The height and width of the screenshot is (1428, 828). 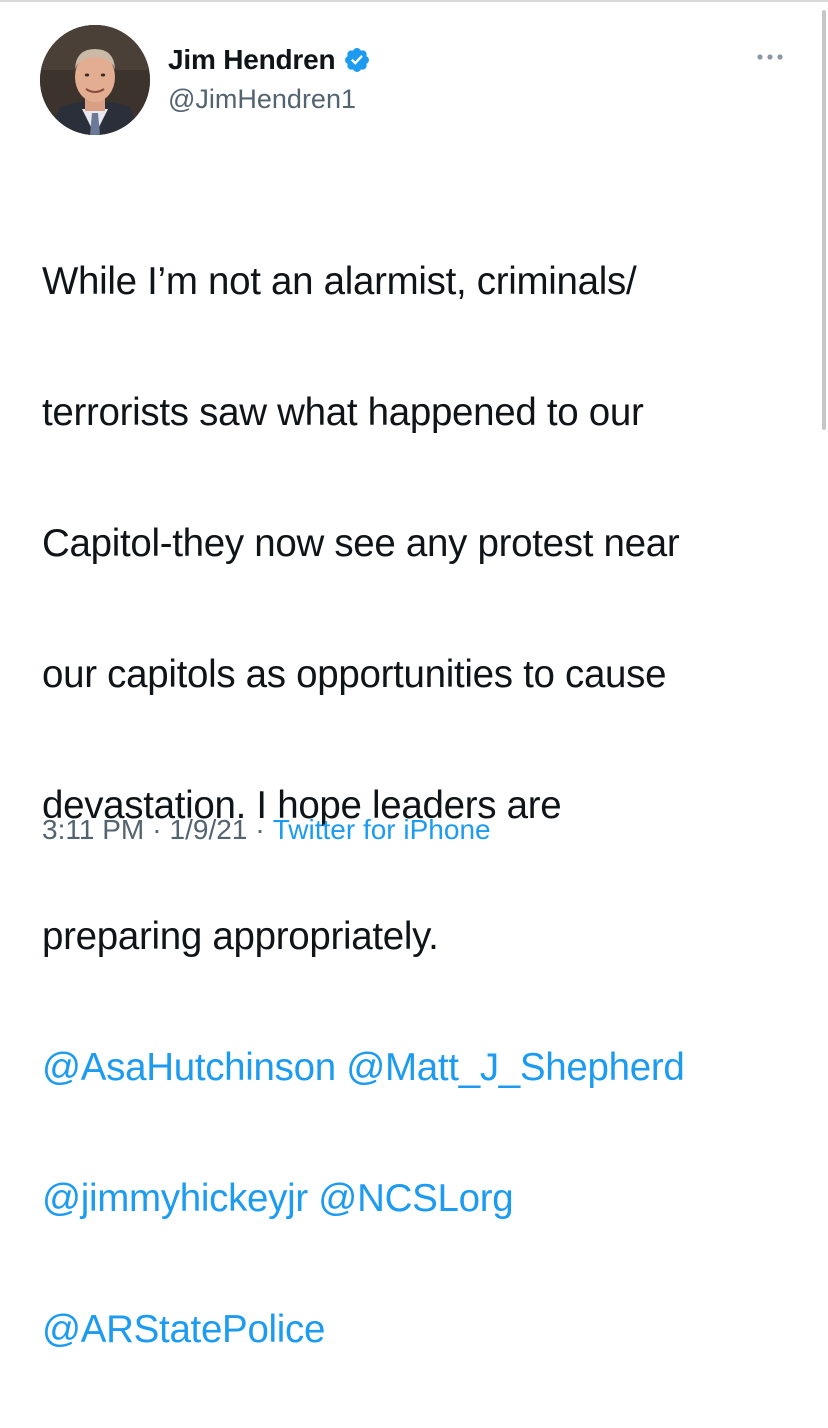 What do you see at coordinates (93, 830) in the screenshot?
I see `tweet-time: 3:11 PM` at bounding box center [93, 830].